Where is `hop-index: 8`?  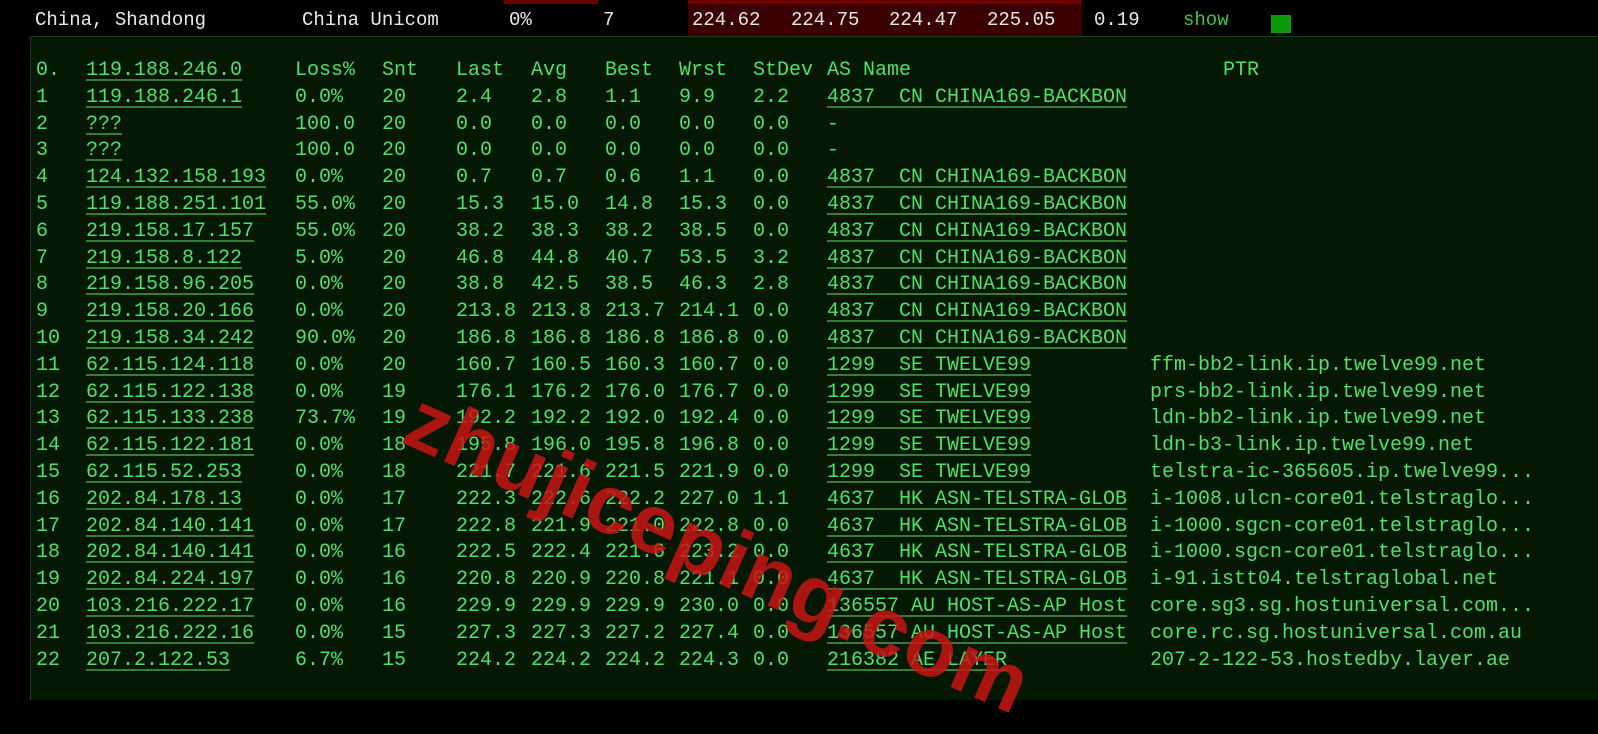
hop-index: 8 is located at coordinates (42, 285).